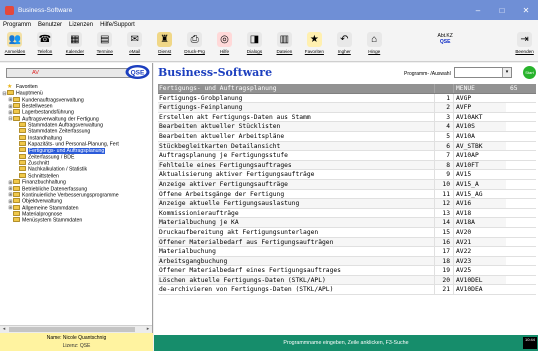 The image size is (538, 351). I want to click on tree-horizontal-scrollbar: ◂ ▸, so click(76, 329).